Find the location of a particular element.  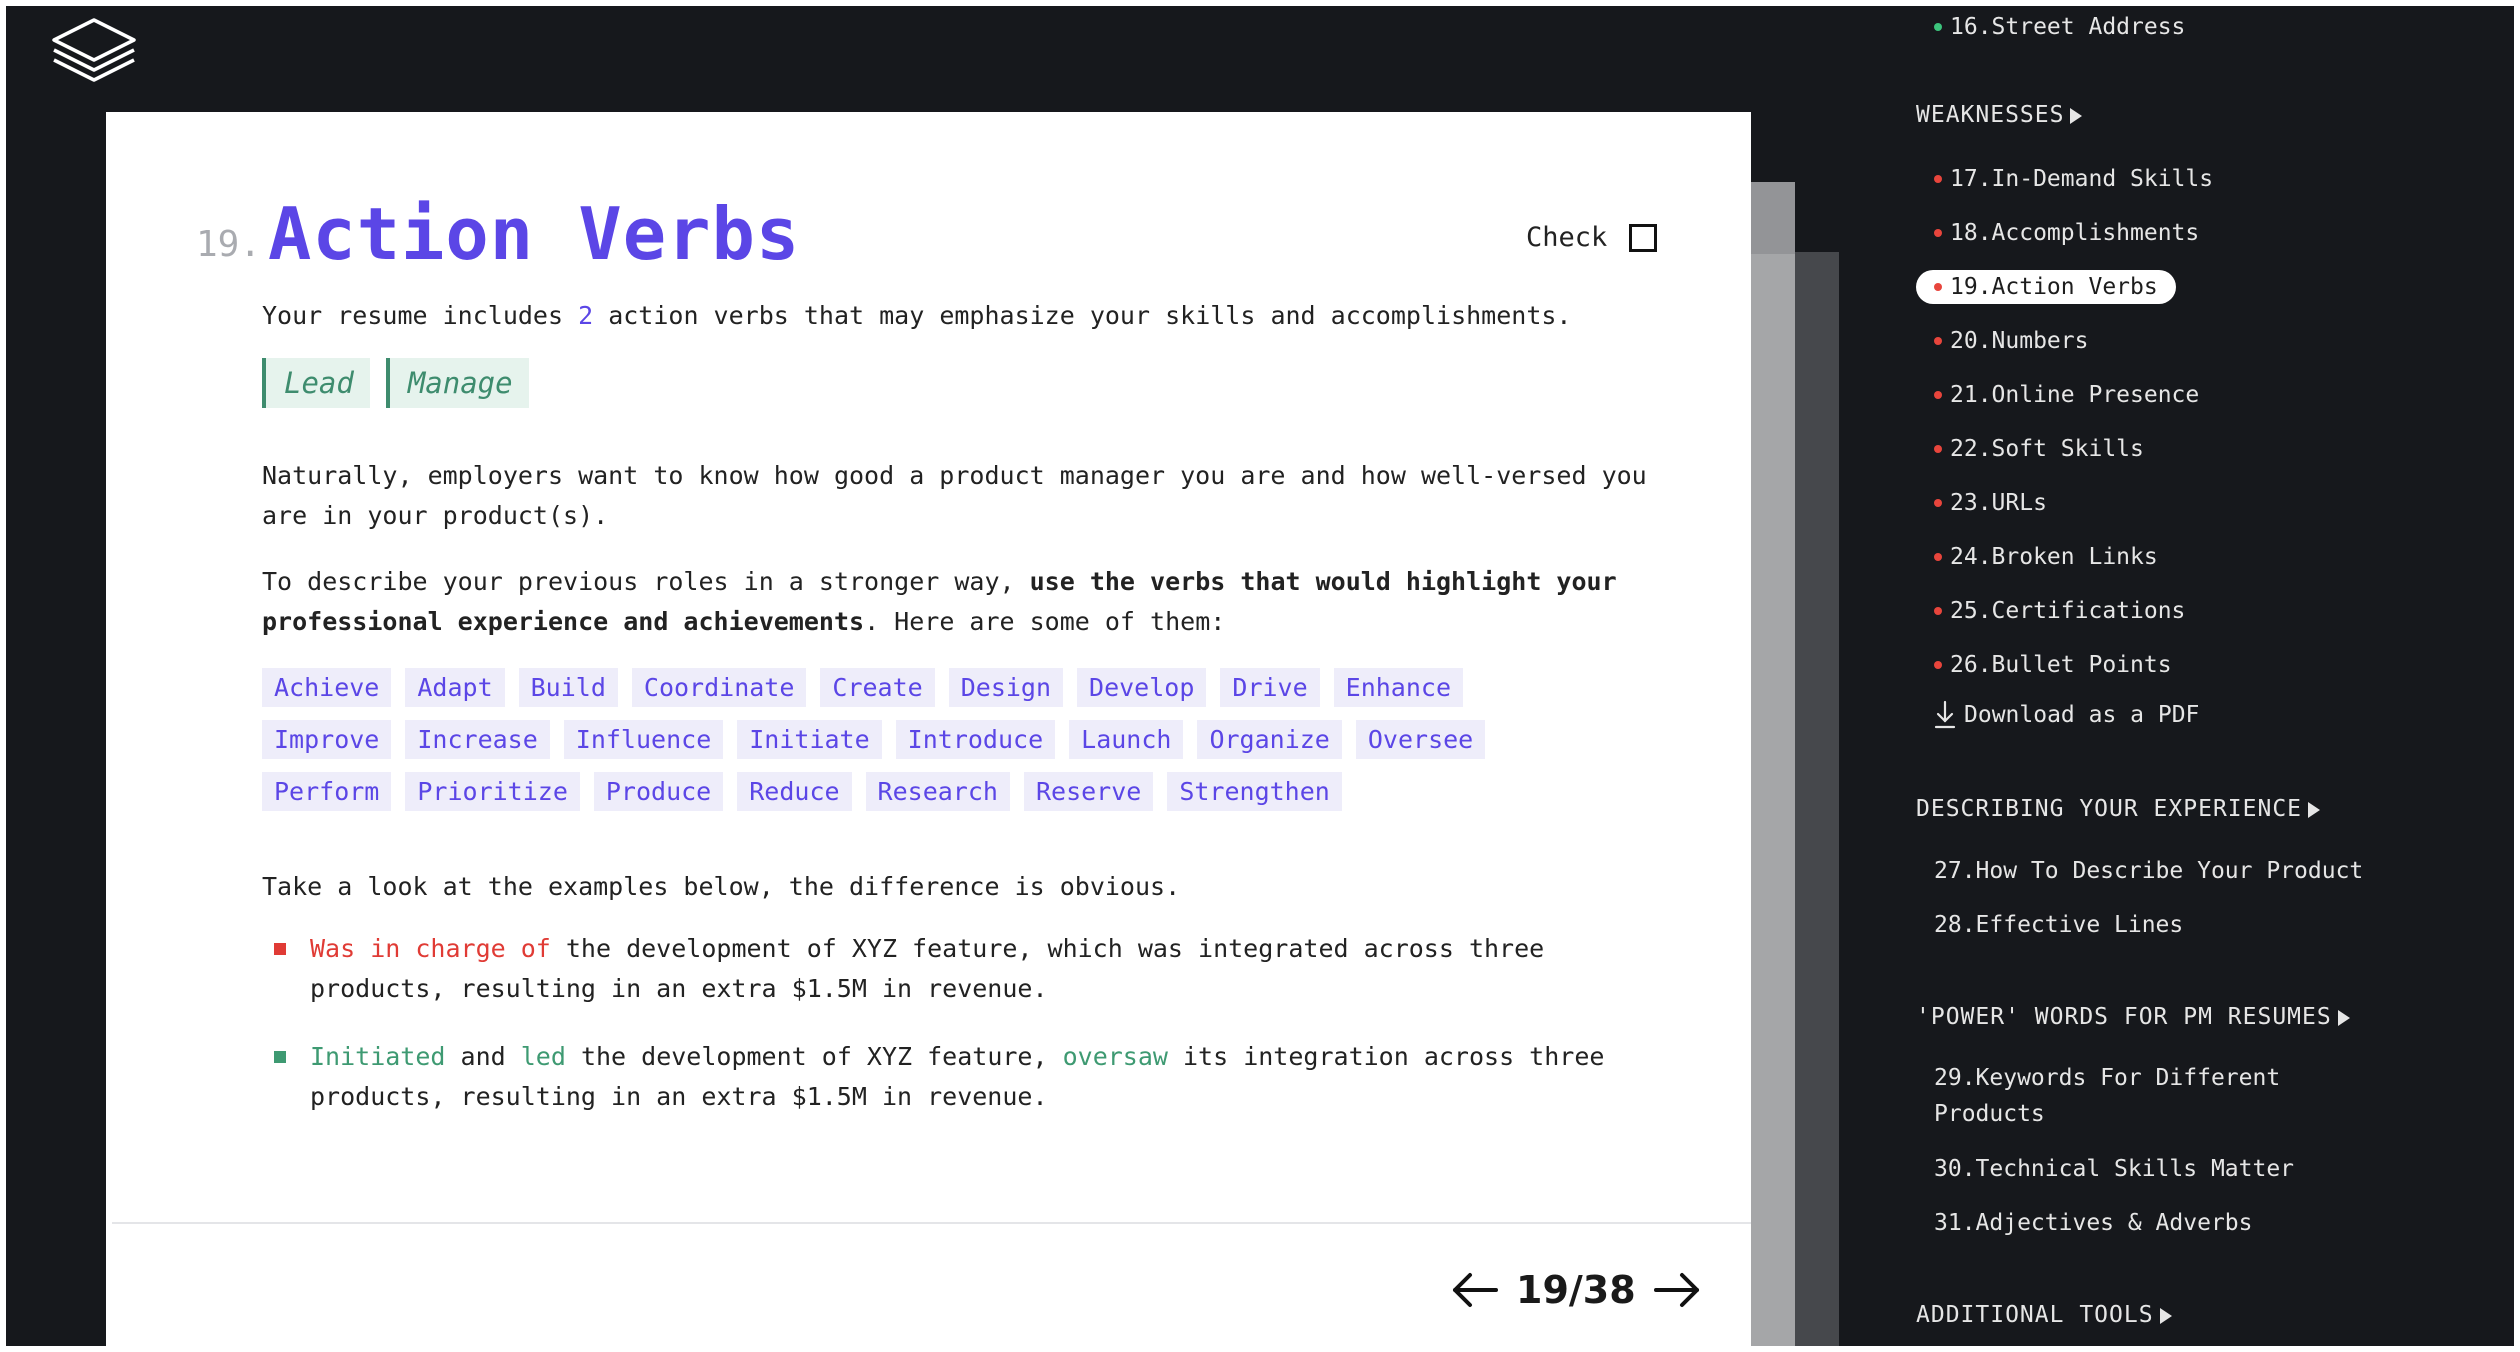

pager: 19/38 is located at coordinates (1576, 1290).